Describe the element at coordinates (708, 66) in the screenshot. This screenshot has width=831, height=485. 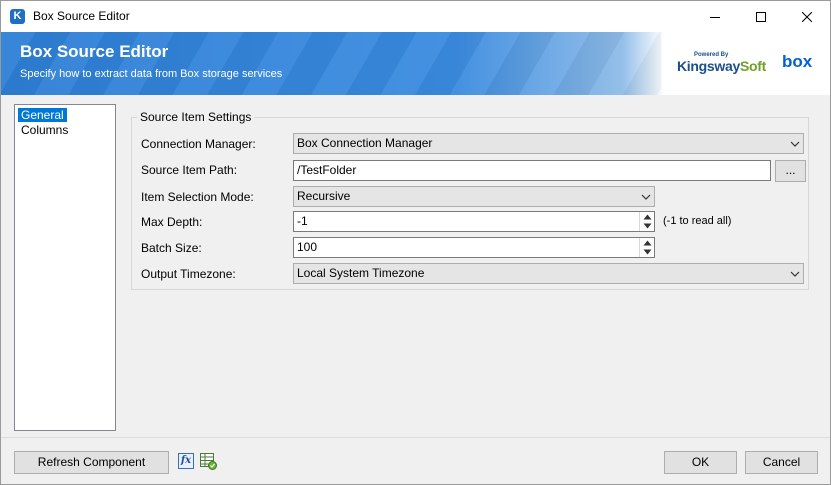
I see `logo-kingsway-part1: Kingsway` at that location.